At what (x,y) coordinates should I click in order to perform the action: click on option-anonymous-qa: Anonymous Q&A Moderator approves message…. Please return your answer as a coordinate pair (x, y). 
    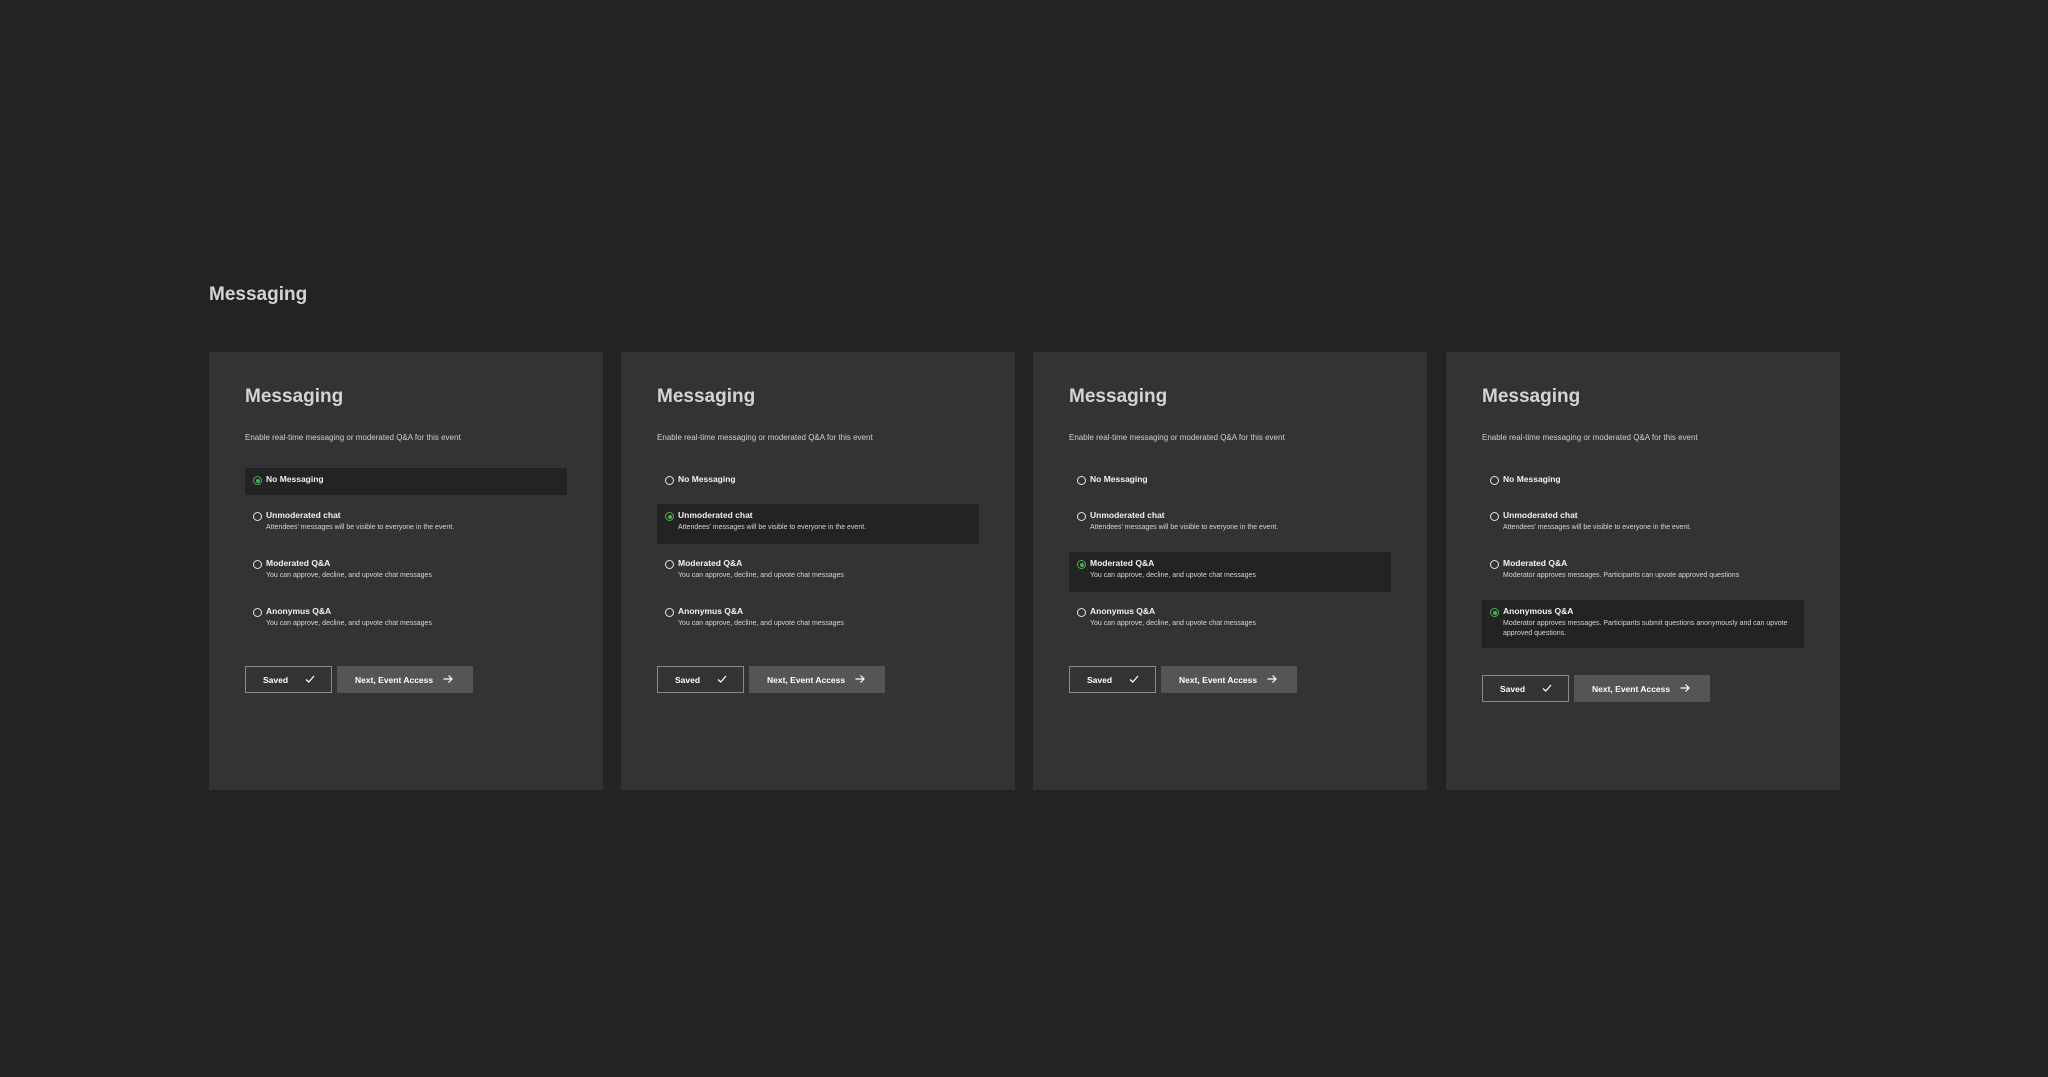
    Looking at the image, I should click on (1643, 624).